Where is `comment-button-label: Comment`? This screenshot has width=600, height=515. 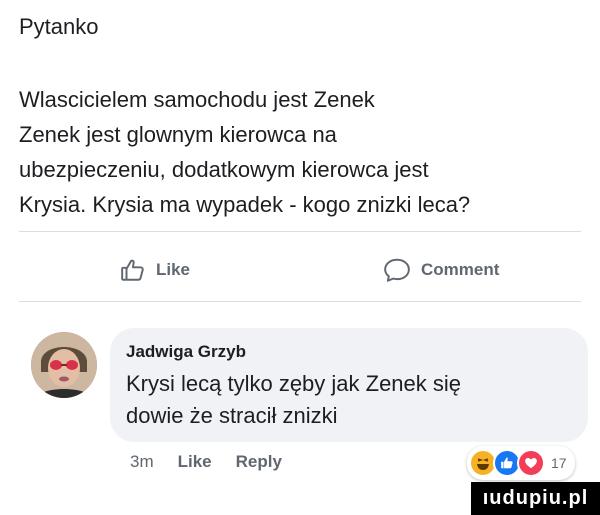
comment-button-label: Comment is located at coordinates (460, 269).